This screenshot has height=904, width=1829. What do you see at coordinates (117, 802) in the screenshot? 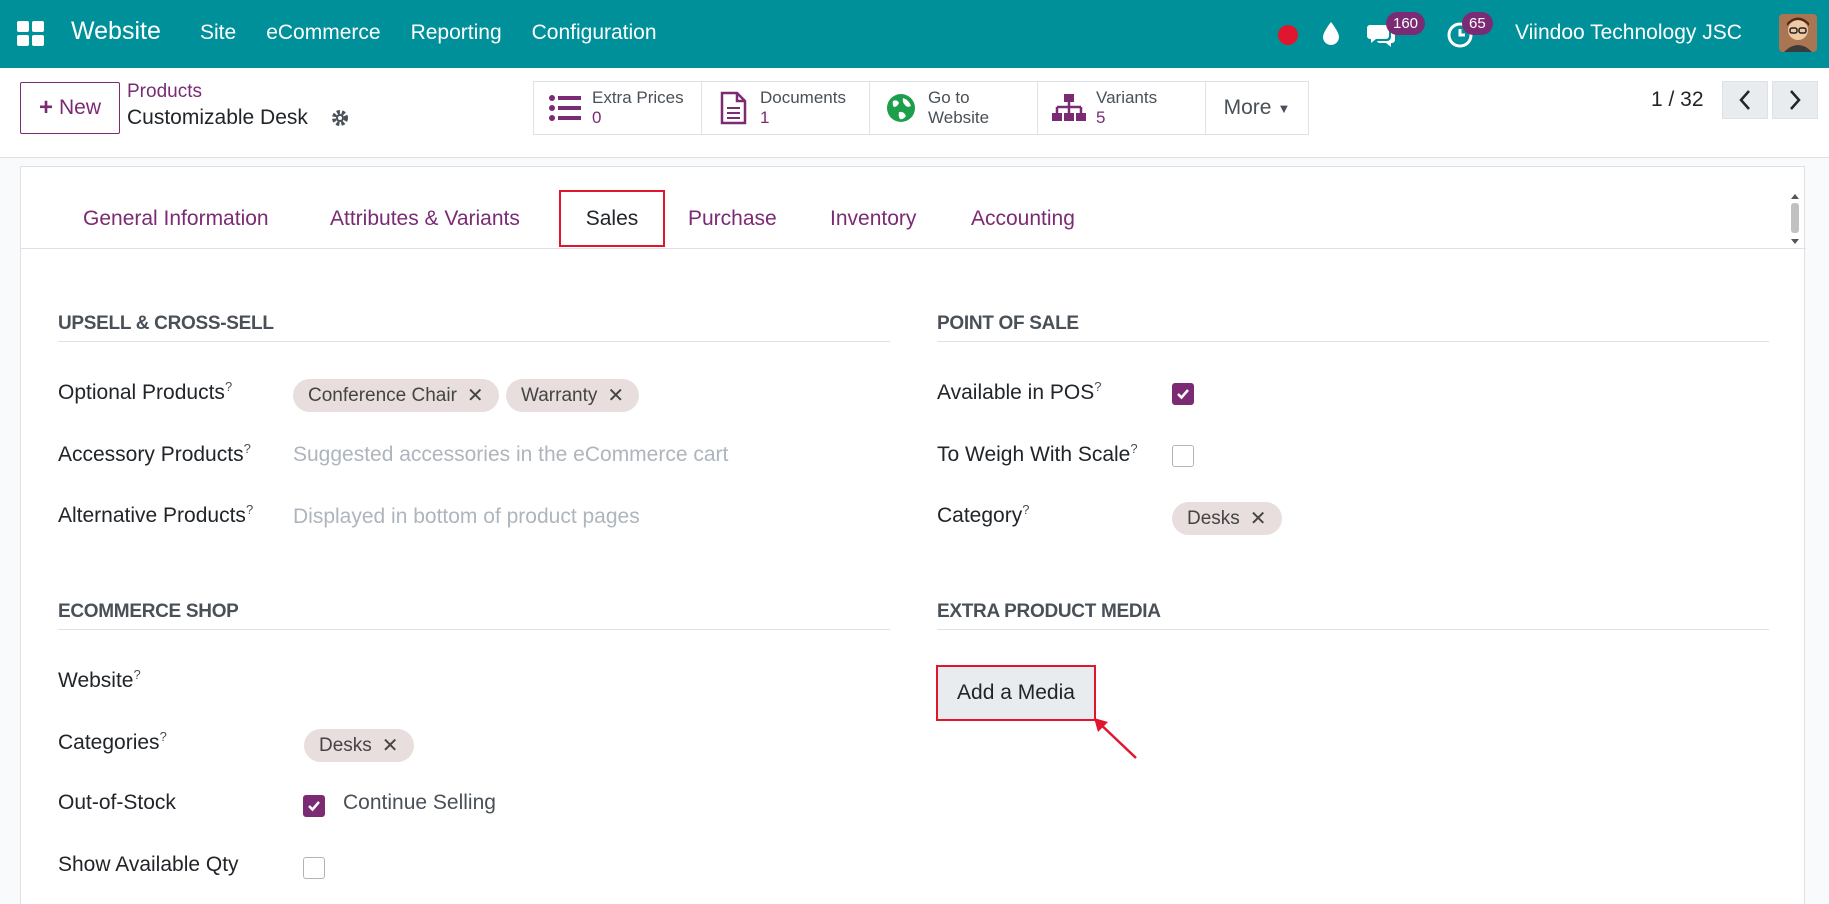
I see `out-of-stock-label: Out-of-Stock` at bounding box center [117, 802].